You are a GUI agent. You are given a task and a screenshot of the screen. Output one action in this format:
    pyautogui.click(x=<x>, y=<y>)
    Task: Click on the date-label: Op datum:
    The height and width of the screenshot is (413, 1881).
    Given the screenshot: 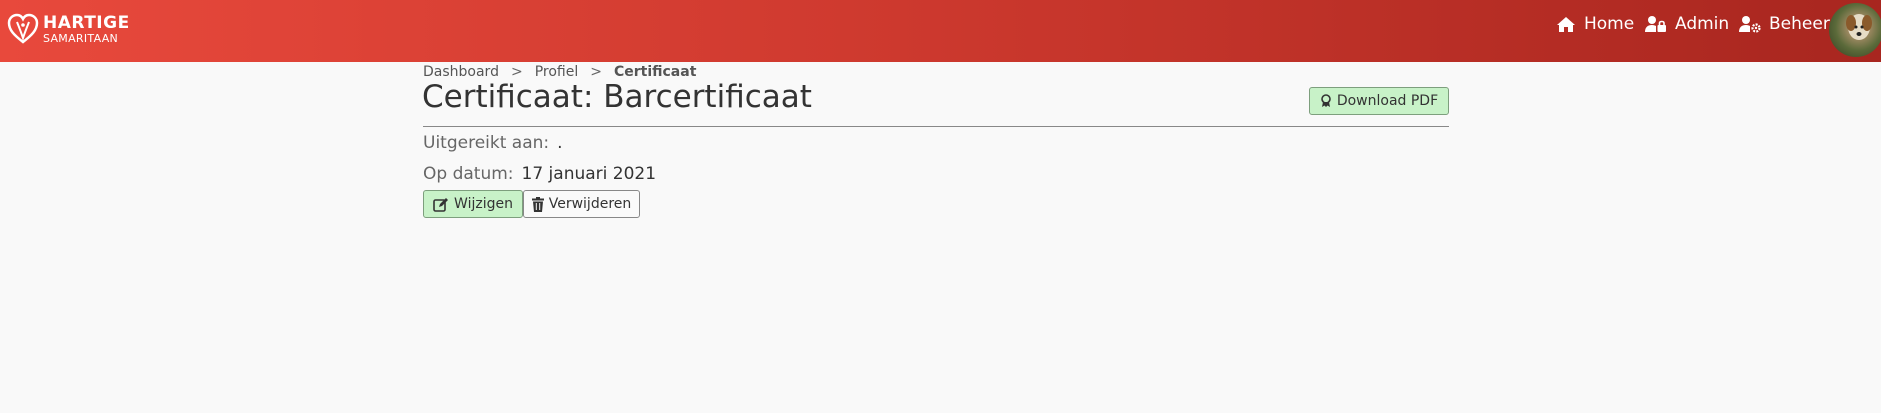 What is the action you would take?
    pyautogui.click(x=468, y=174)
    